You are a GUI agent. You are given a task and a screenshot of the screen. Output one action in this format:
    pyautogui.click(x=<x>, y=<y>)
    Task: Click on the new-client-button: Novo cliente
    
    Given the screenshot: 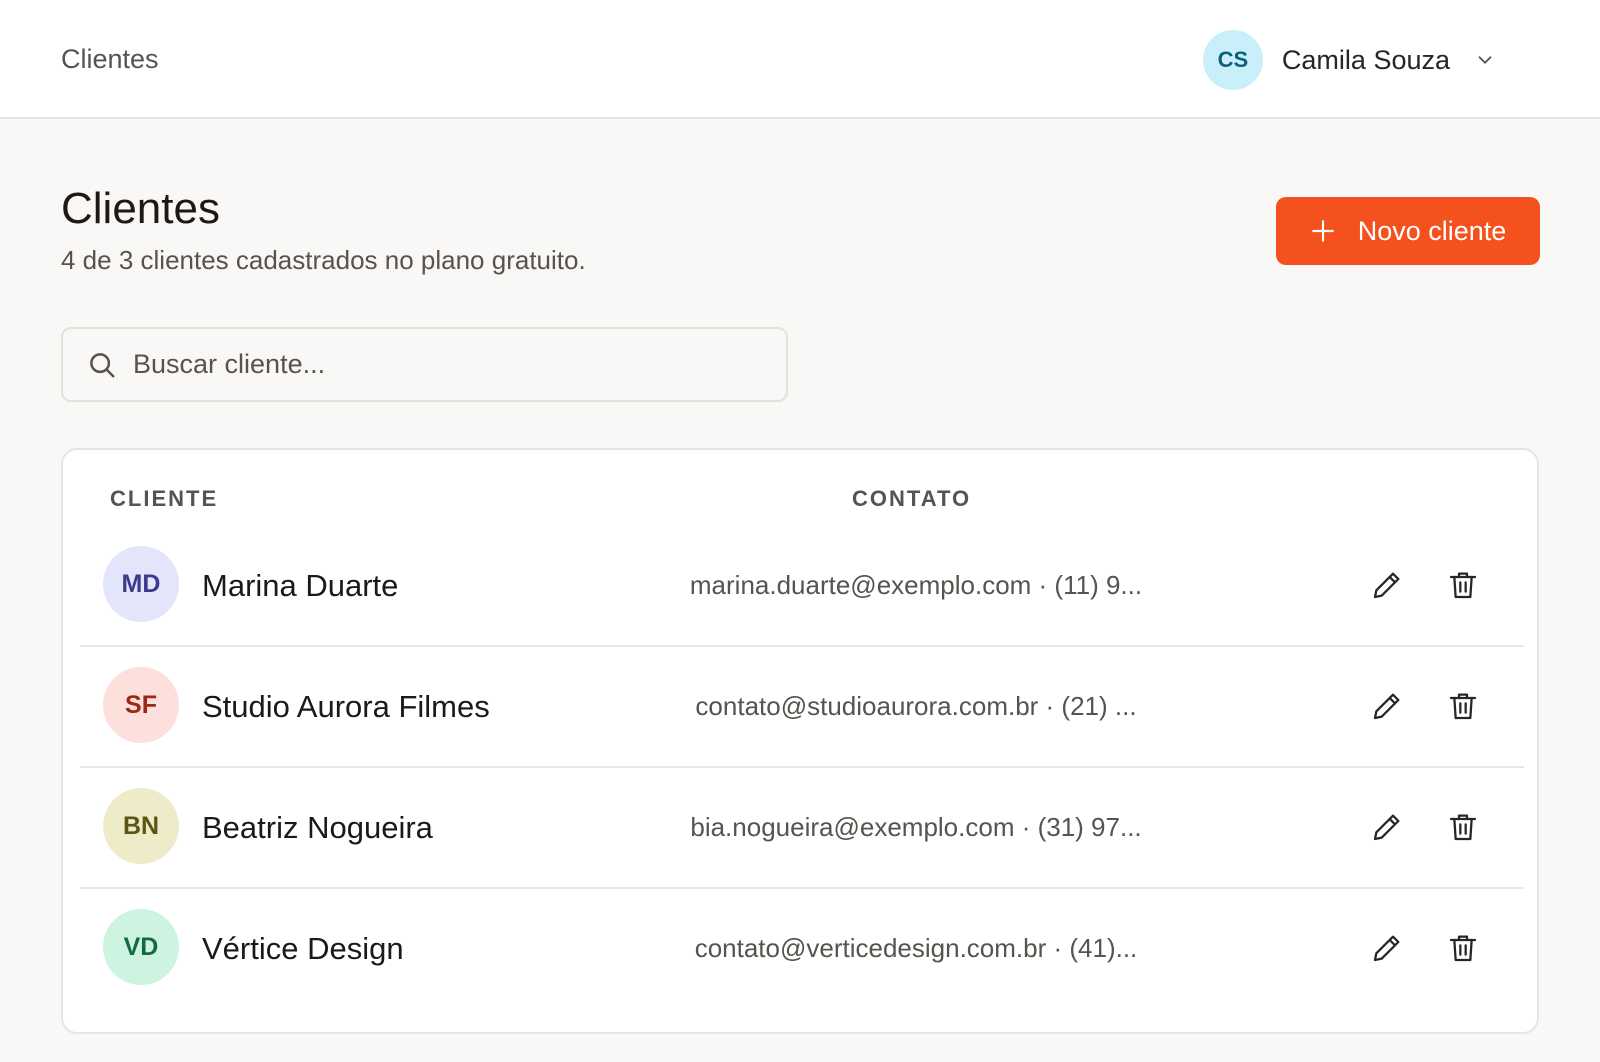 What is the action you would take?
    pyautogui.click(x=1408, y=231)
    